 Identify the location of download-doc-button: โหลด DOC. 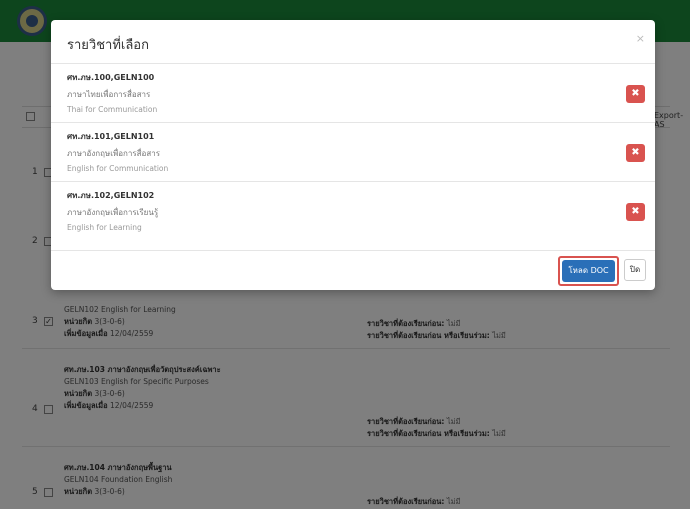
(588, 271).